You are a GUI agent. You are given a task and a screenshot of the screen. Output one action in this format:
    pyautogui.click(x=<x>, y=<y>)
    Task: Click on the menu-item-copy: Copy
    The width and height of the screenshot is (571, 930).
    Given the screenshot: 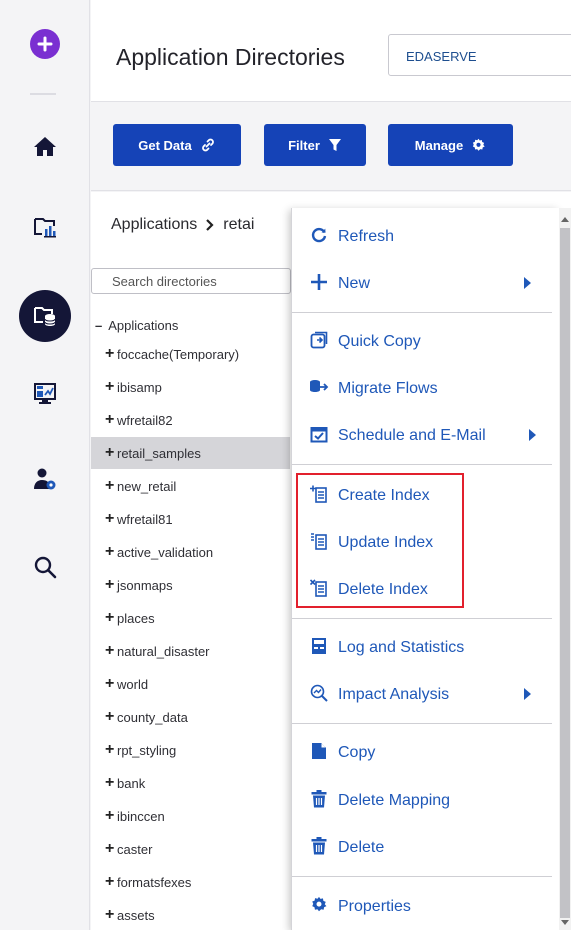 What is the action you would take?
    pyautogui.click(x=426, y=752)
    